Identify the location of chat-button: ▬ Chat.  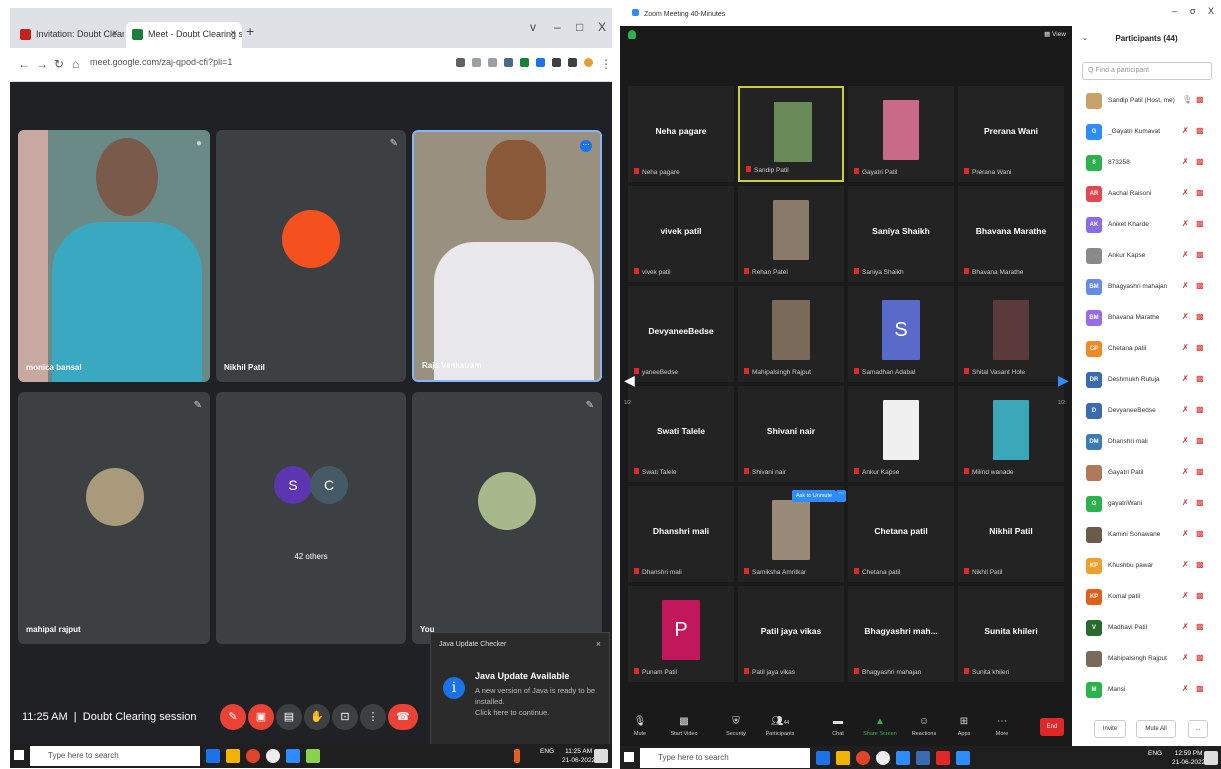
(838, 726).